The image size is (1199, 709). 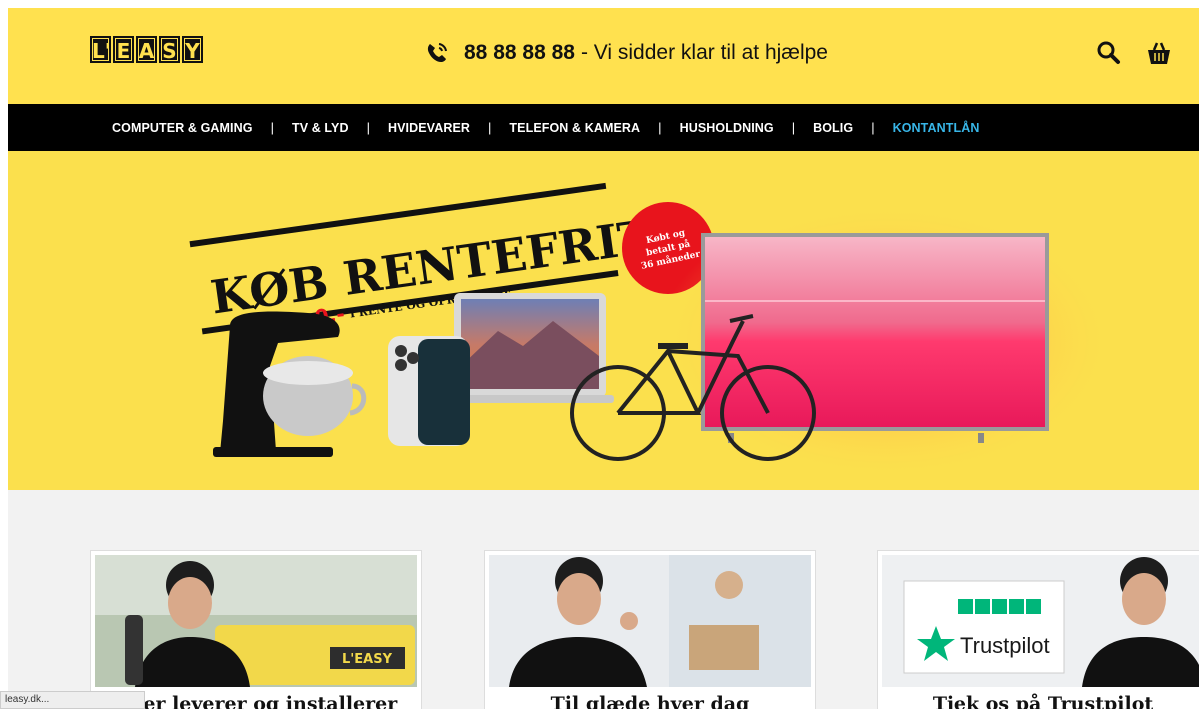 I want to click on nav-item-kontantlan: KONTANTLÅN, so click(x=936, y=128).